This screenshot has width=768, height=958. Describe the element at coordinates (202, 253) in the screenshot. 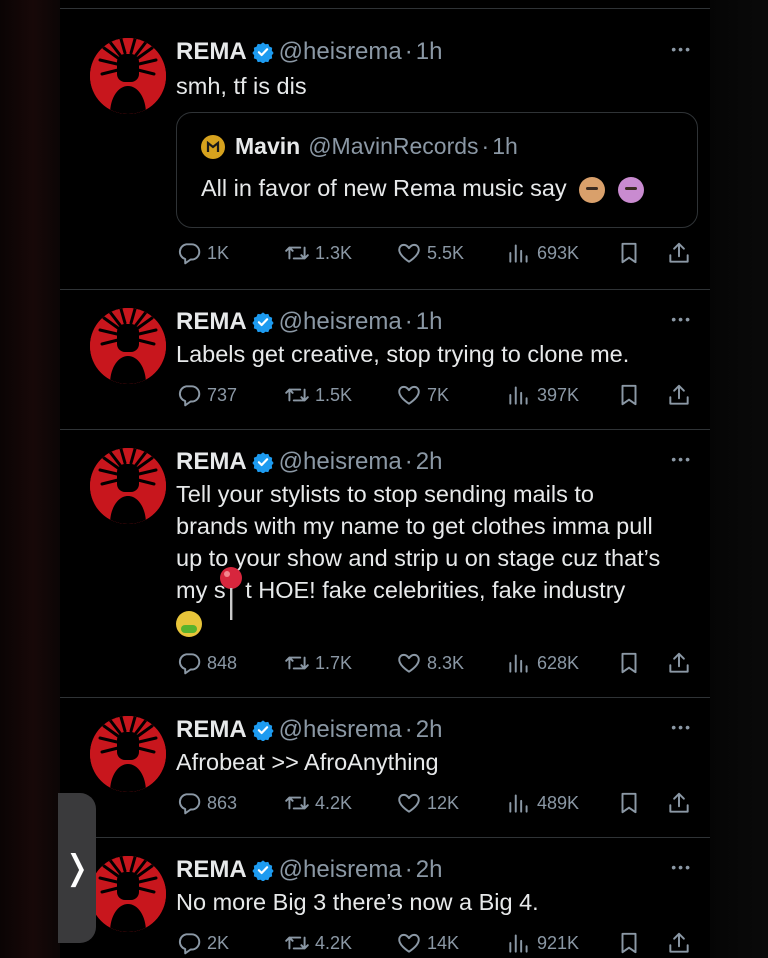

I see `reply-button: 1K` at that location.